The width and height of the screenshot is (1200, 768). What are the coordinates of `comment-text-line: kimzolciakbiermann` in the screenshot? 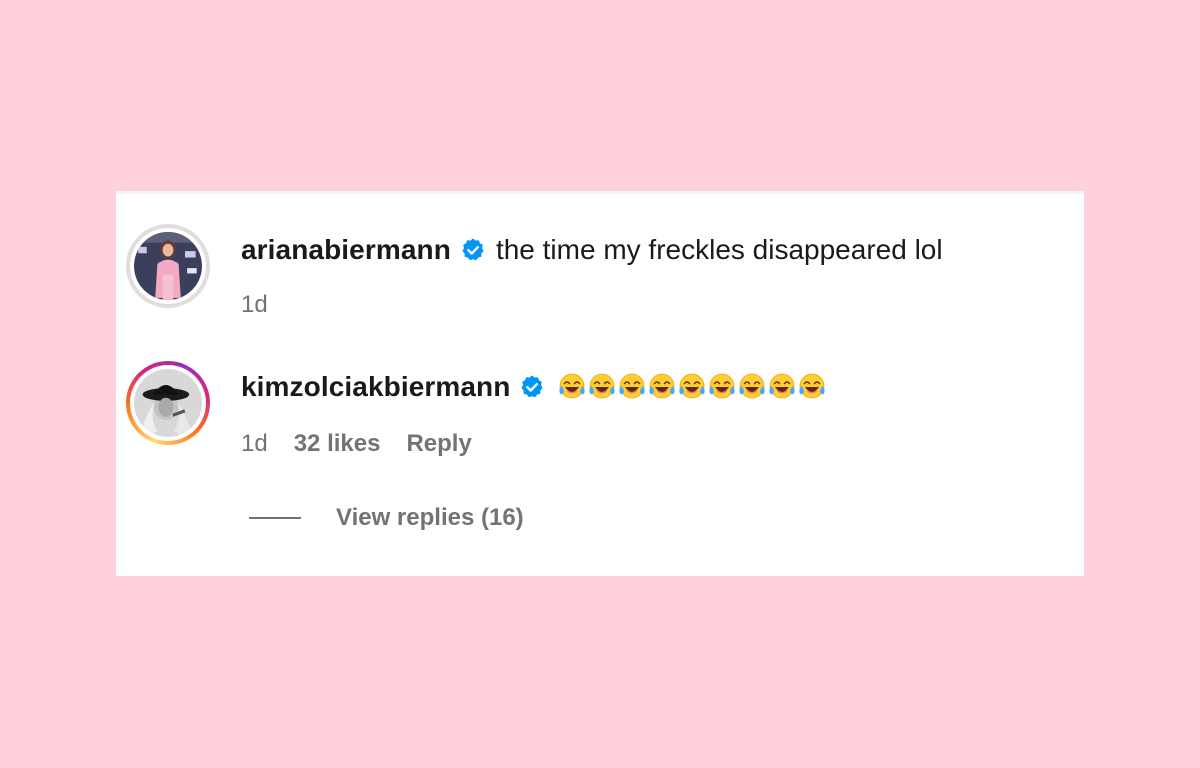 It's located at (534, 387).